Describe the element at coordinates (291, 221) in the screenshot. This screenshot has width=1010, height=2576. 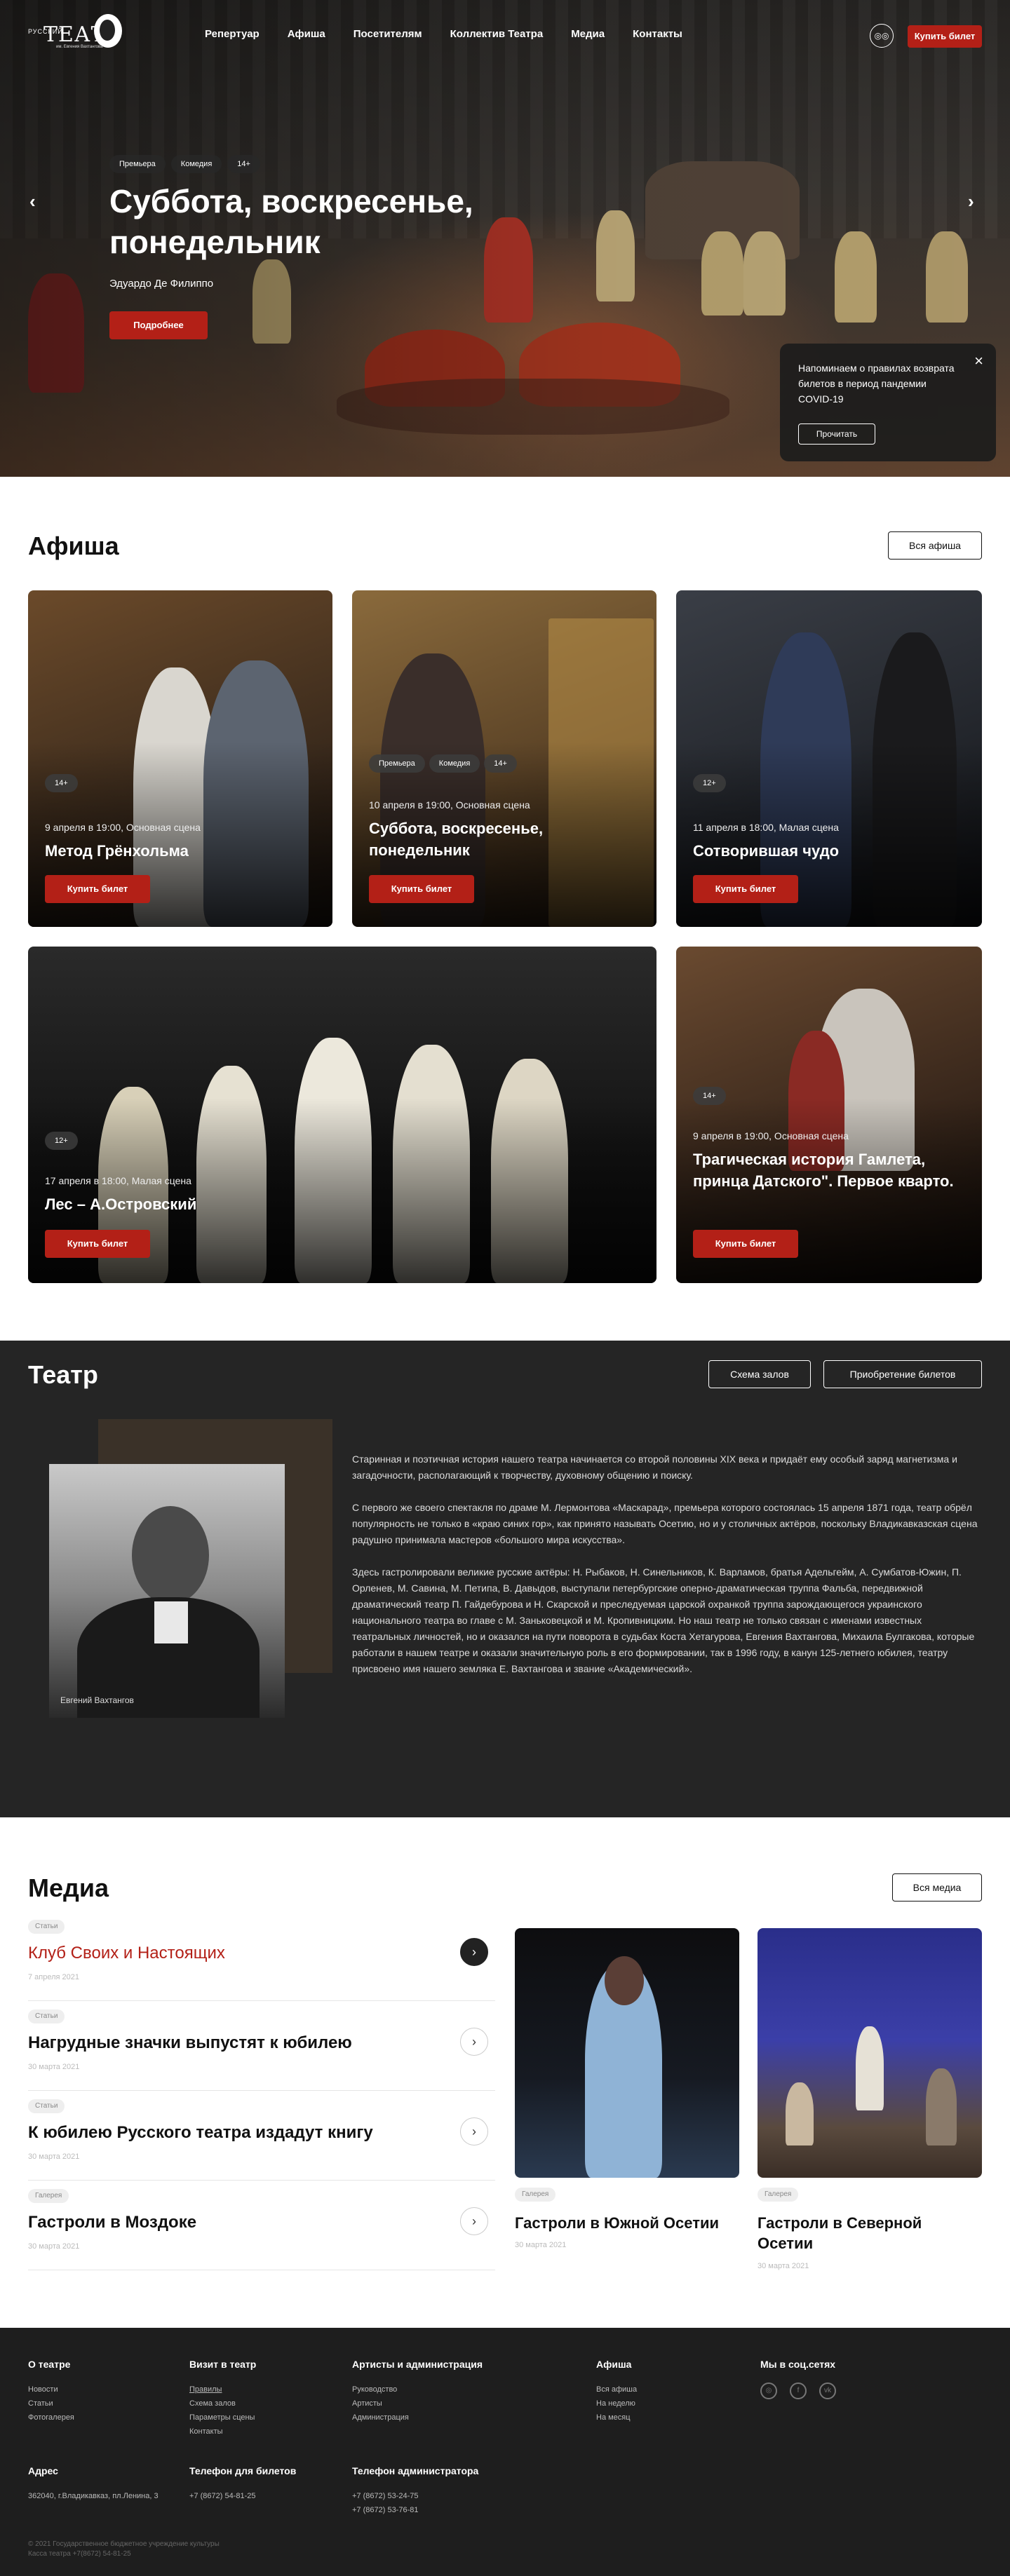
I see `hero-title: Суббота, воскресенье, понедельник` at that location.